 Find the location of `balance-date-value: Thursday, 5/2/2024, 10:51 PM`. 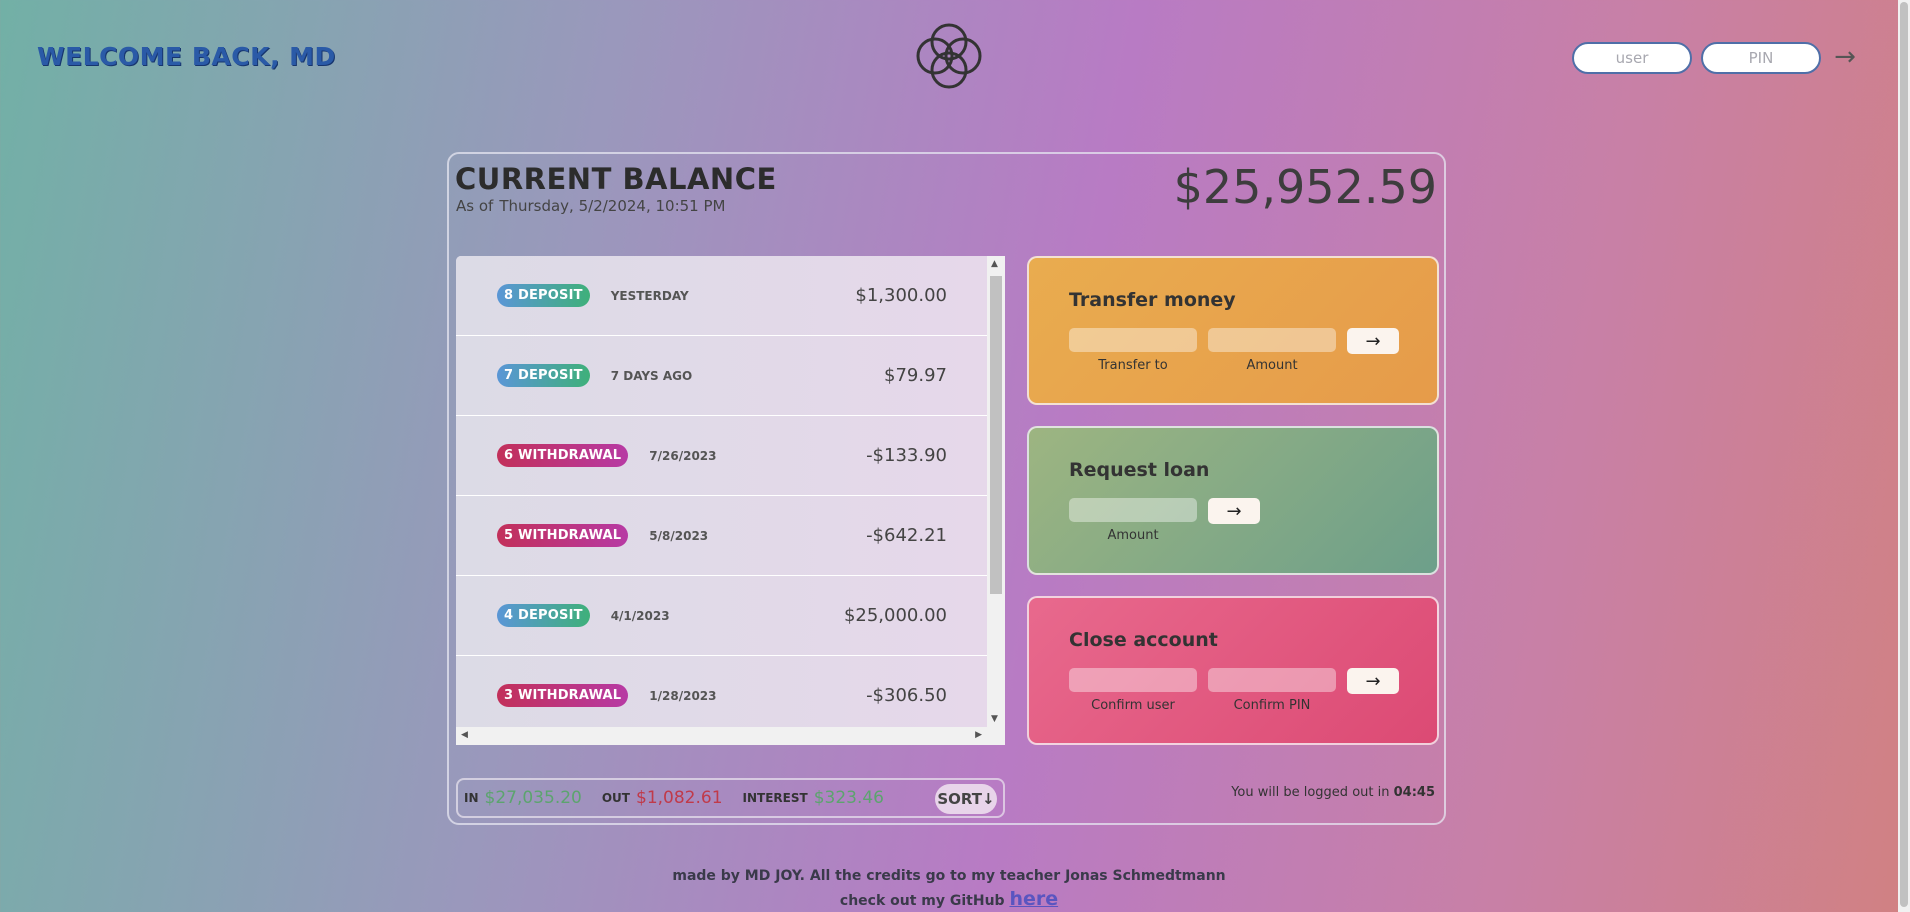

balance-date-value: Thursday, 5/2/2024, 10:51 PM is located at coordinates (612, 206).